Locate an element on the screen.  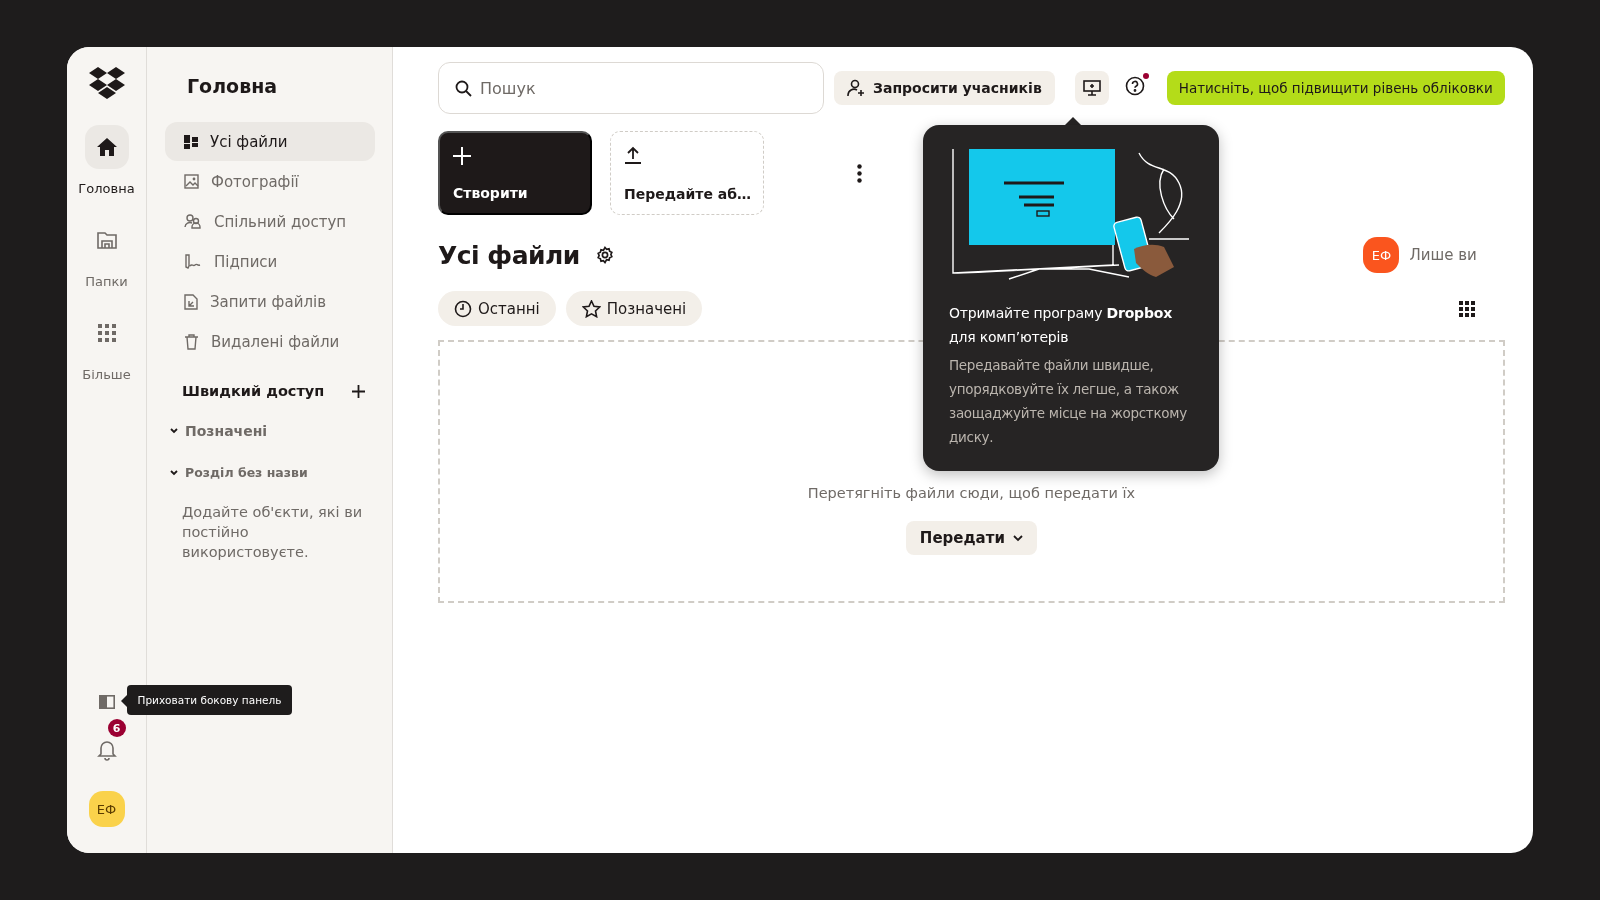
home-icon is located at coordinates (106, 147).